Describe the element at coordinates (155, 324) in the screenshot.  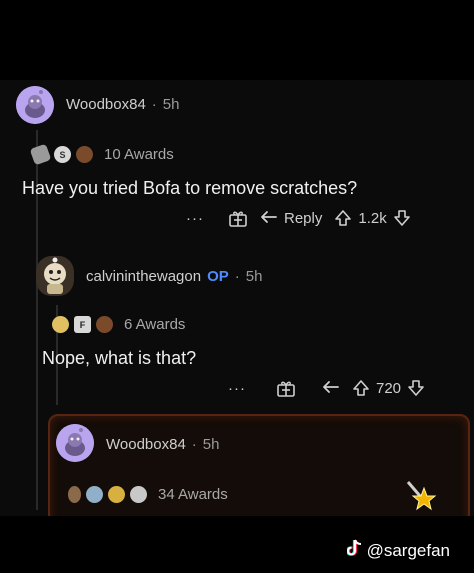
I see `awards-count: 6 Awards` at that location.